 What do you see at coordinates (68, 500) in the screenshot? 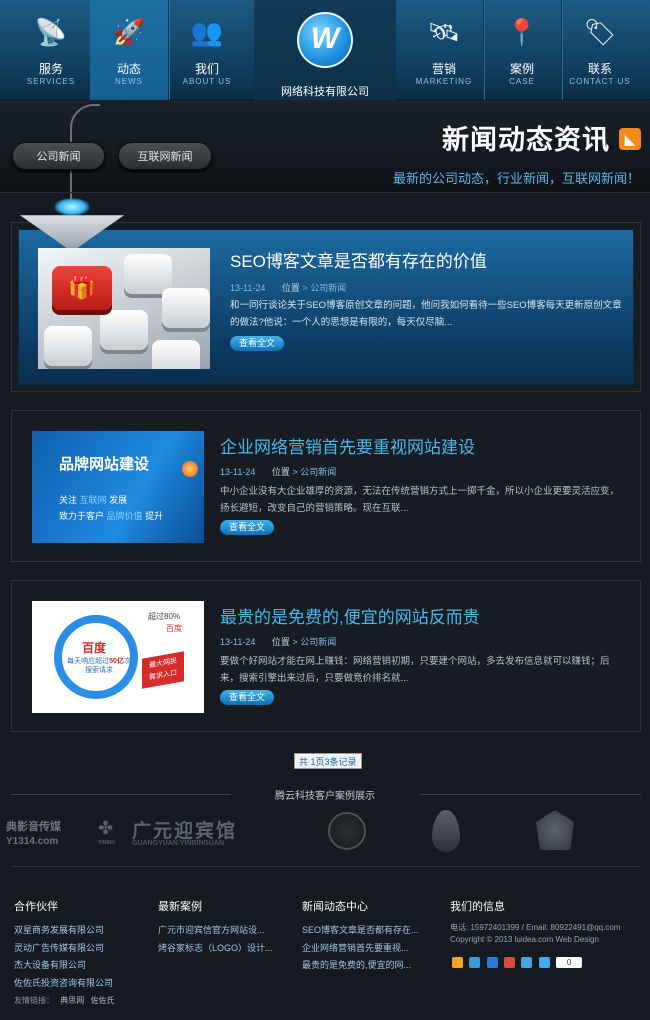
I see `thumb-text: 关注` at bounding box center [68, 500].